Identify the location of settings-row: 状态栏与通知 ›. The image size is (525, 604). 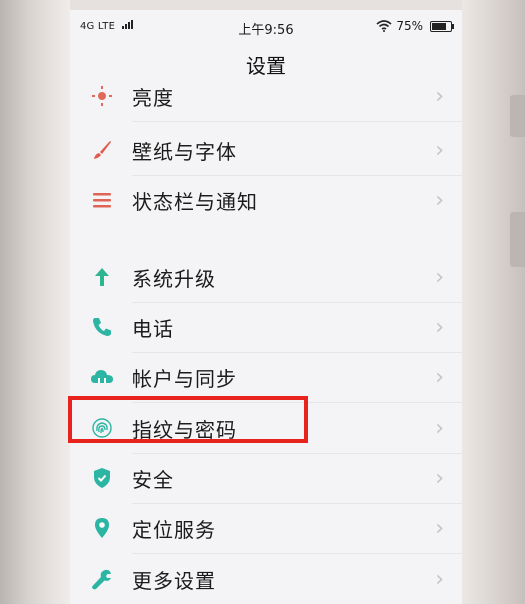
(266, 200).